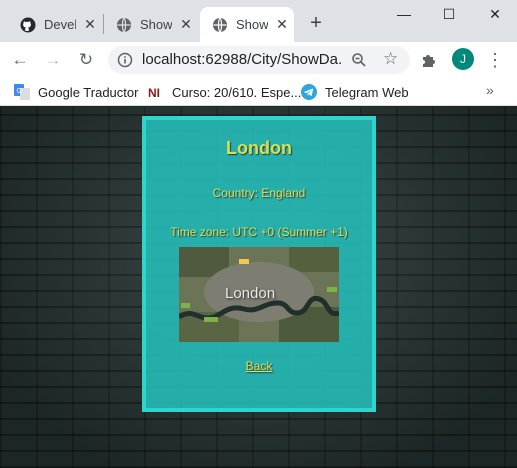  I want to click on svg-text: NI, so click(154, 93).